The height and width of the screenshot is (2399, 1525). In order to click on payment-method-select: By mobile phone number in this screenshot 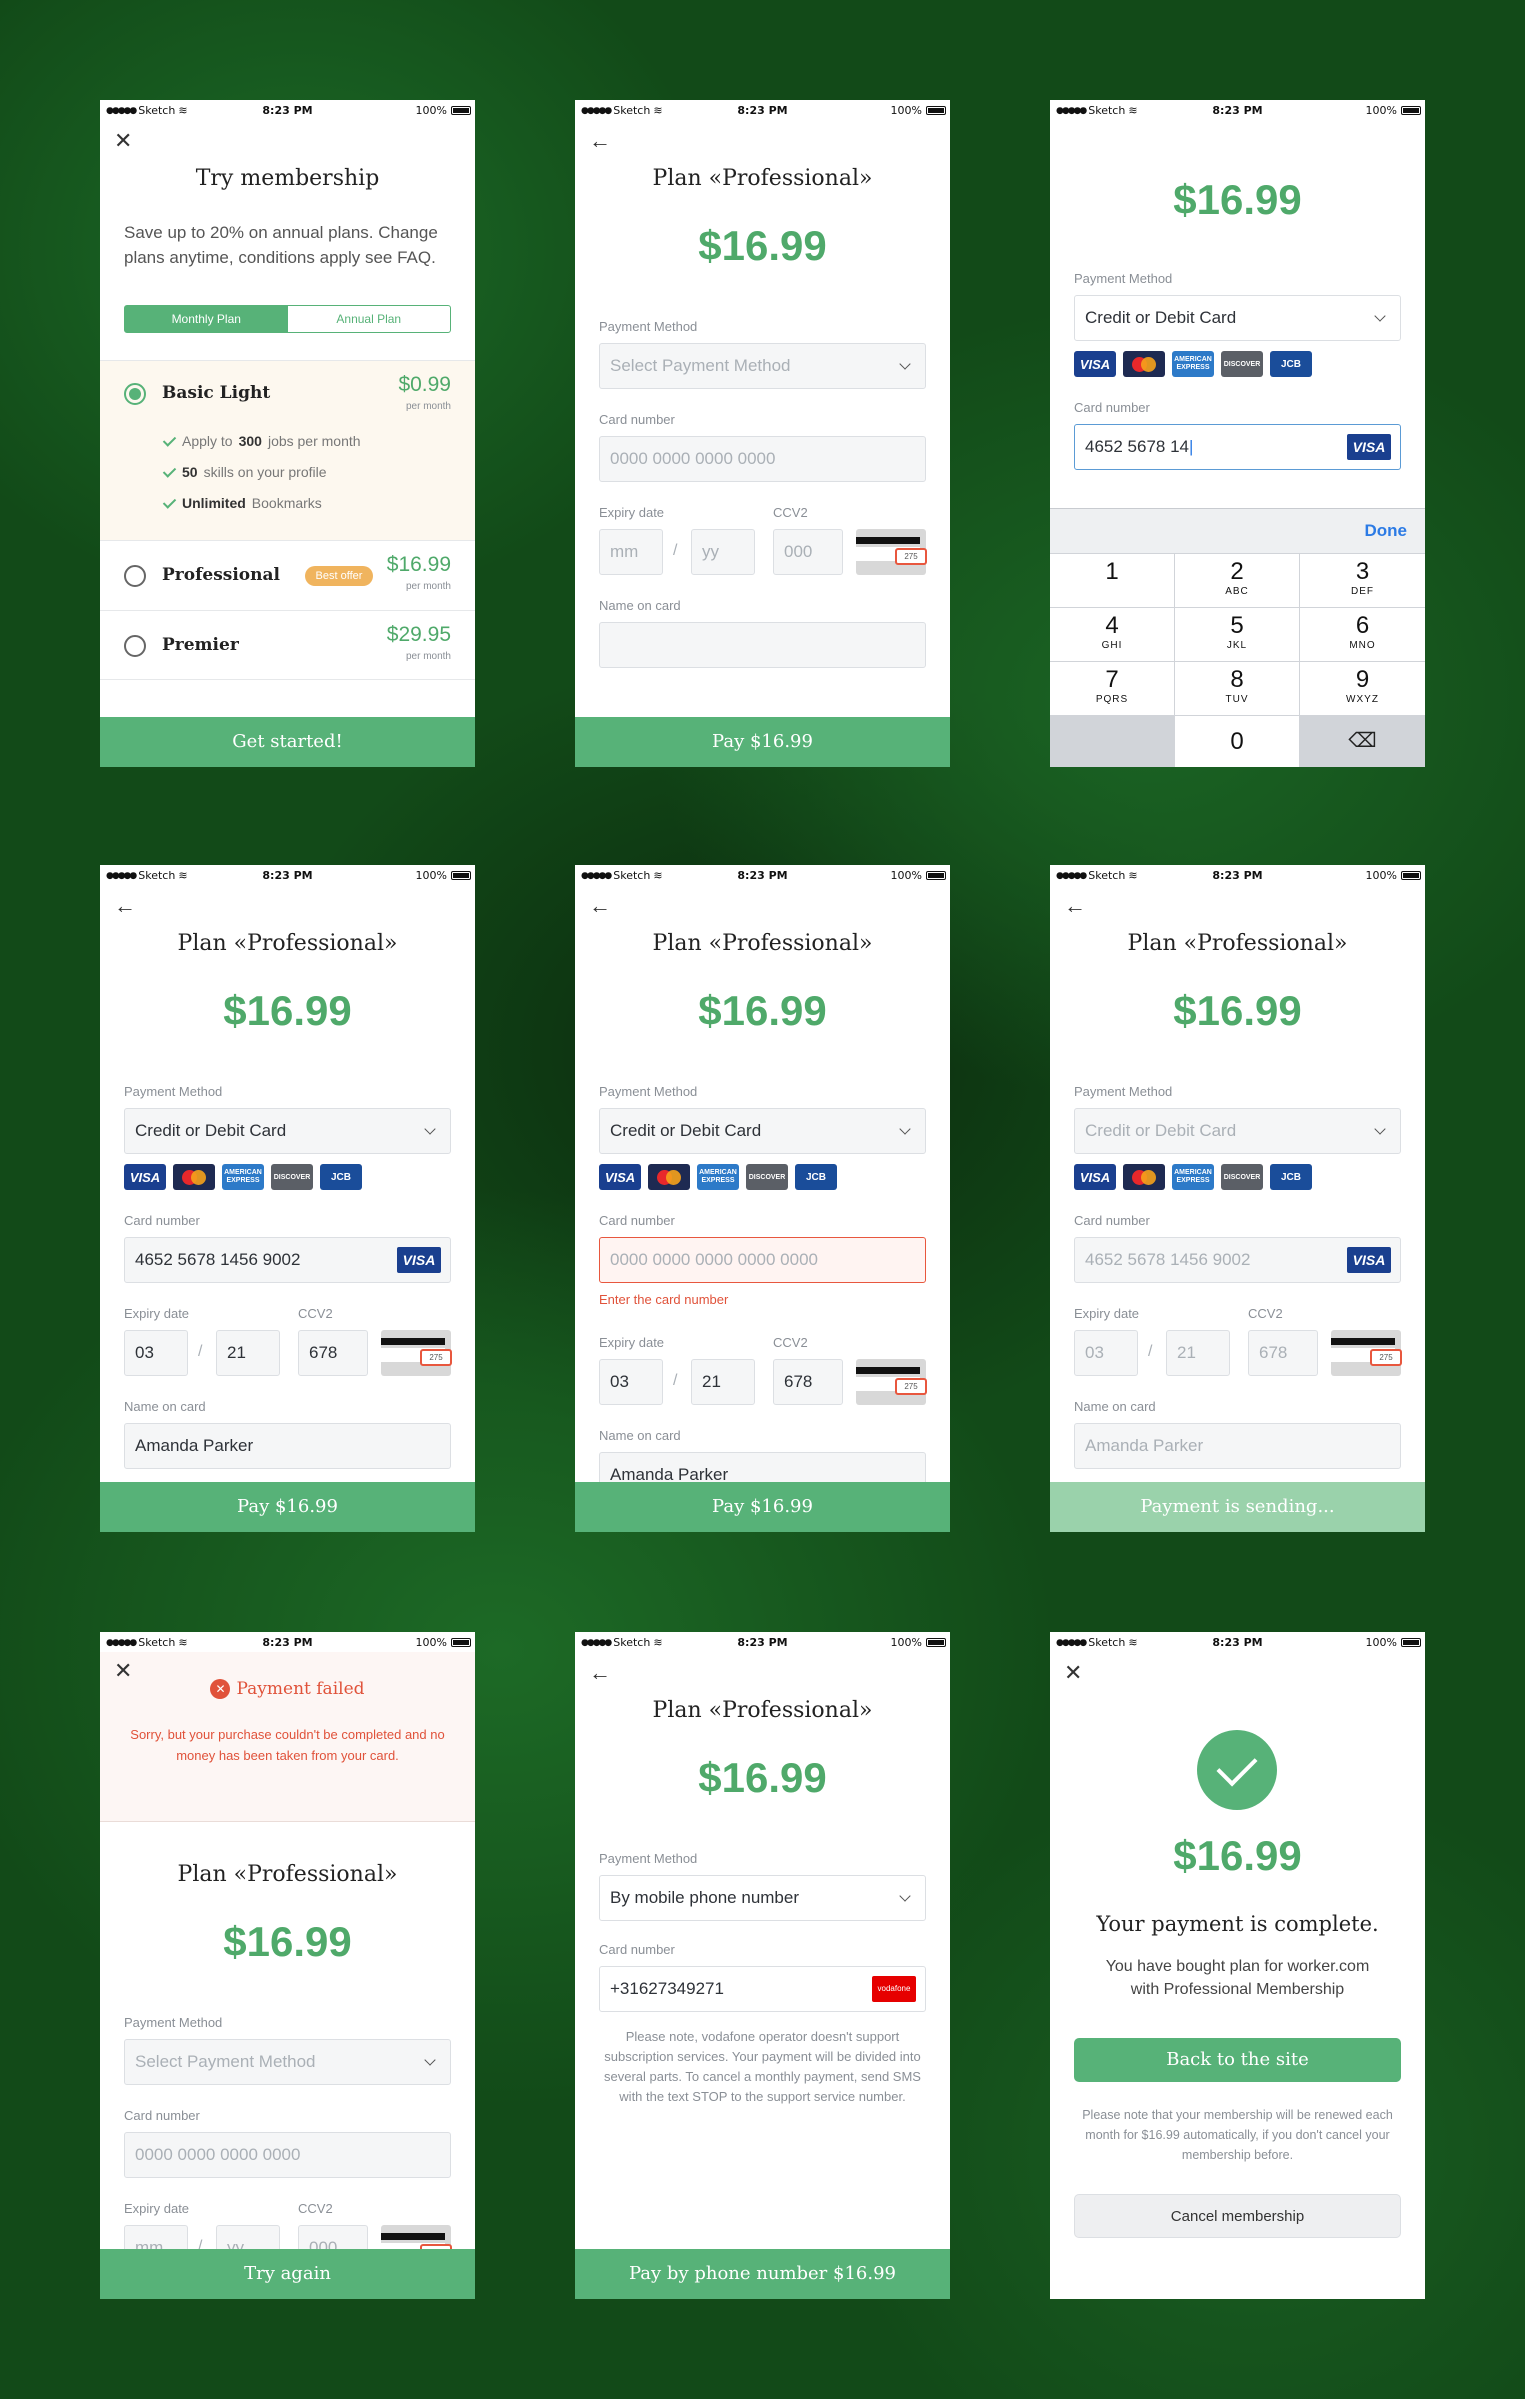, I will do `click(762, 1898)`.